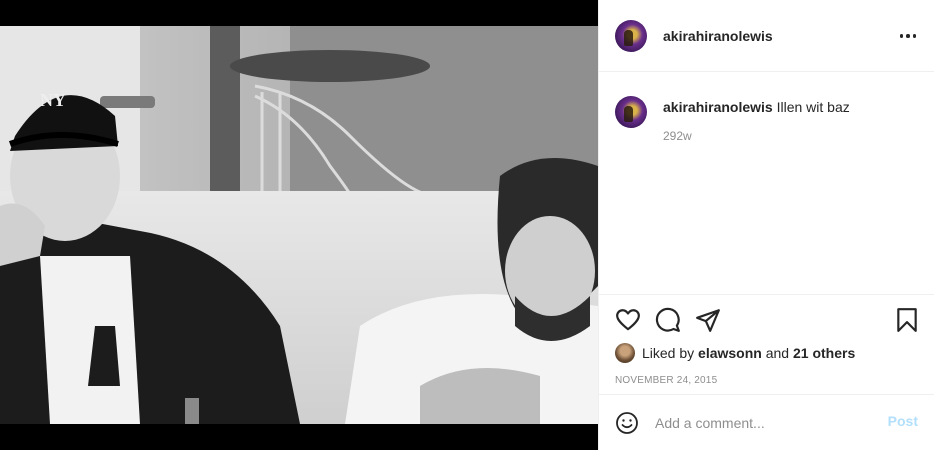  Describe the element at coordinates (718, 107) in the screenshot. I see `caption-username: akirahiranolewis` at that location.